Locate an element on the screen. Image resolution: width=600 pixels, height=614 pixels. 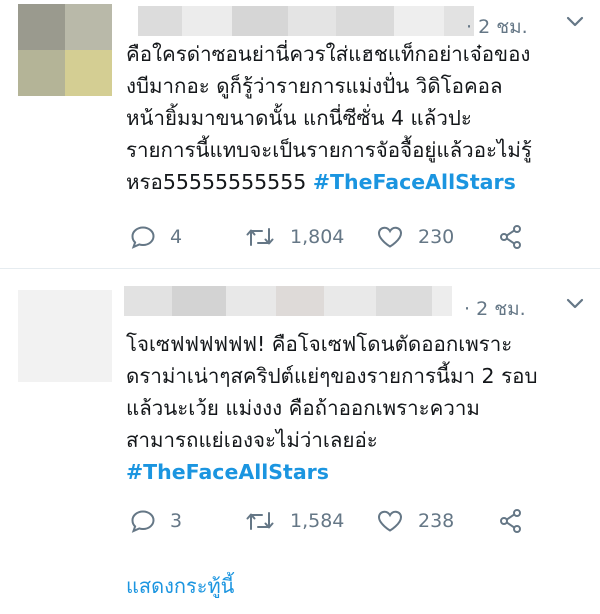
tweet-line: แล้วนะเว้ย แม่งงง คือถ้าออกเพราะความ is located at coordinates (303, 408).